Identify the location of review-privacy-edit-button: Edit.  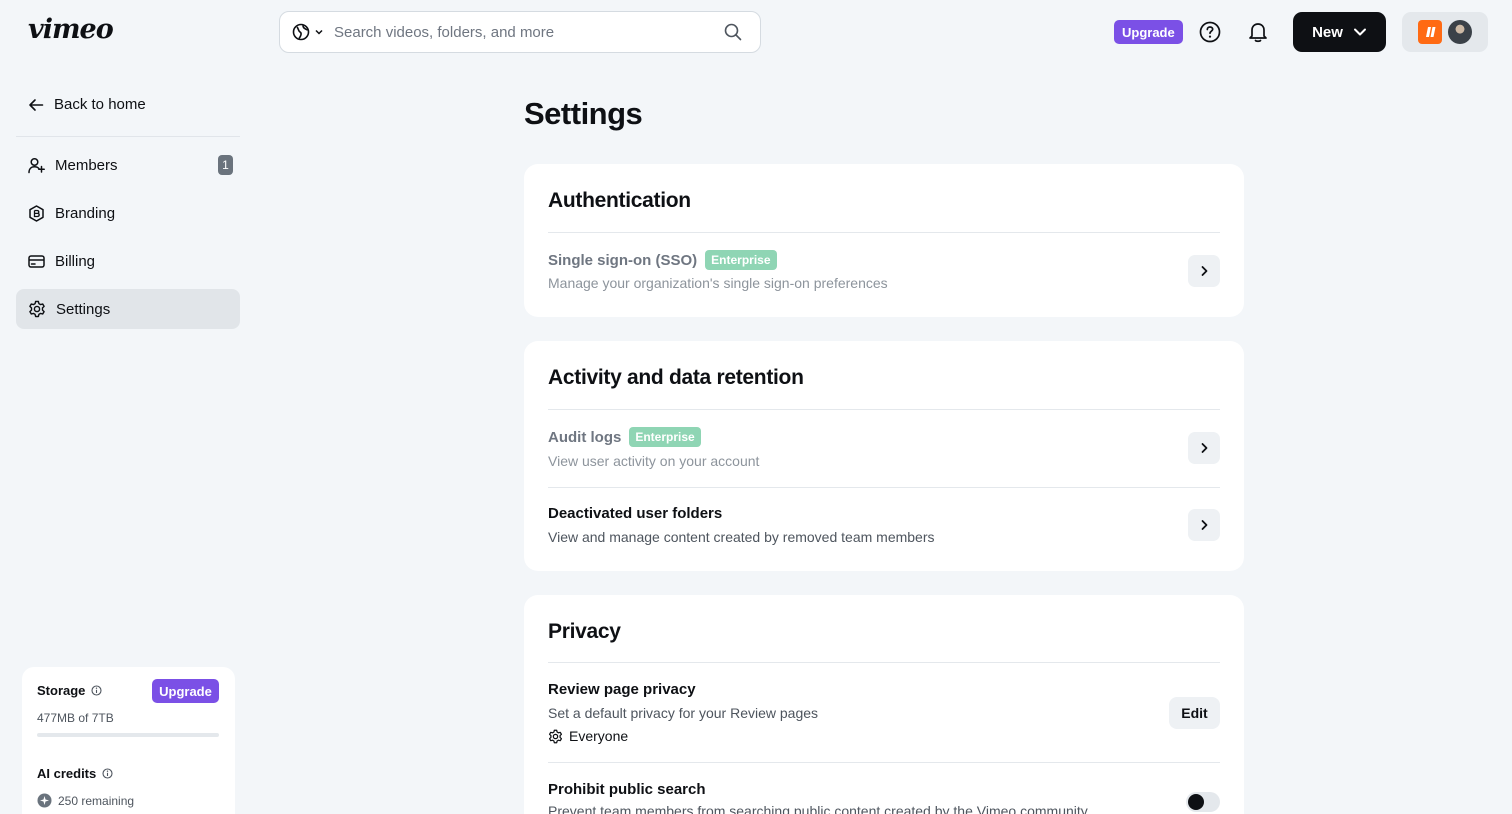
(1194, 713).